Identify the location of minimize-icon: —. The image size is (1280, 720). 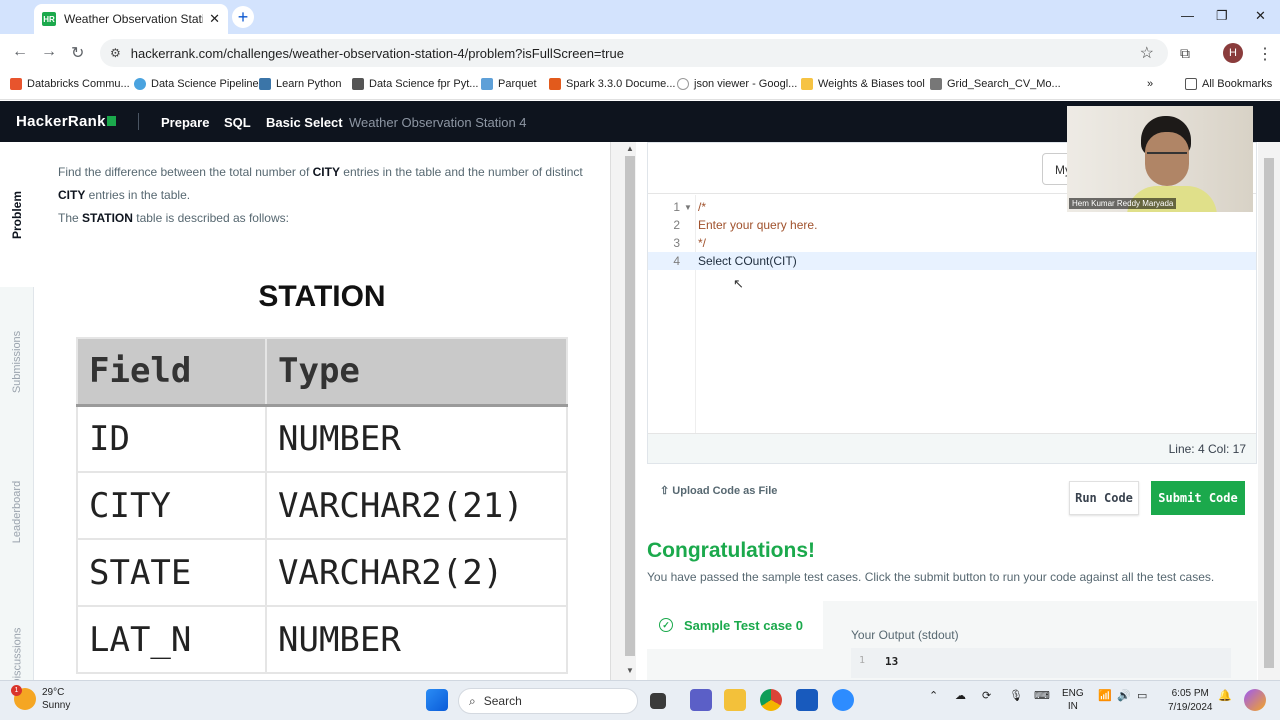
(1187, 15).